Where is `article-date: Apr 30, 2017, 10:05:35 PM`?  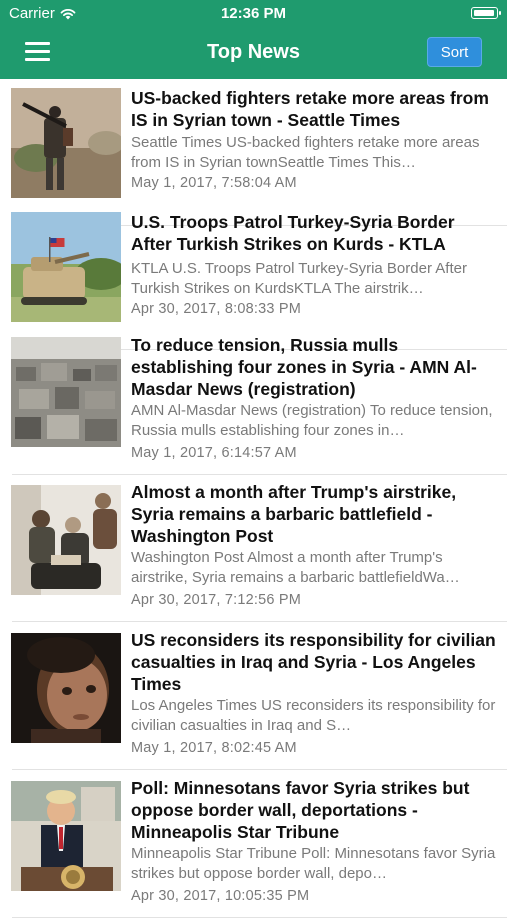 article-date: Apr 30, 2017, 10:05:35 PM is located at coordinates (220, 896).